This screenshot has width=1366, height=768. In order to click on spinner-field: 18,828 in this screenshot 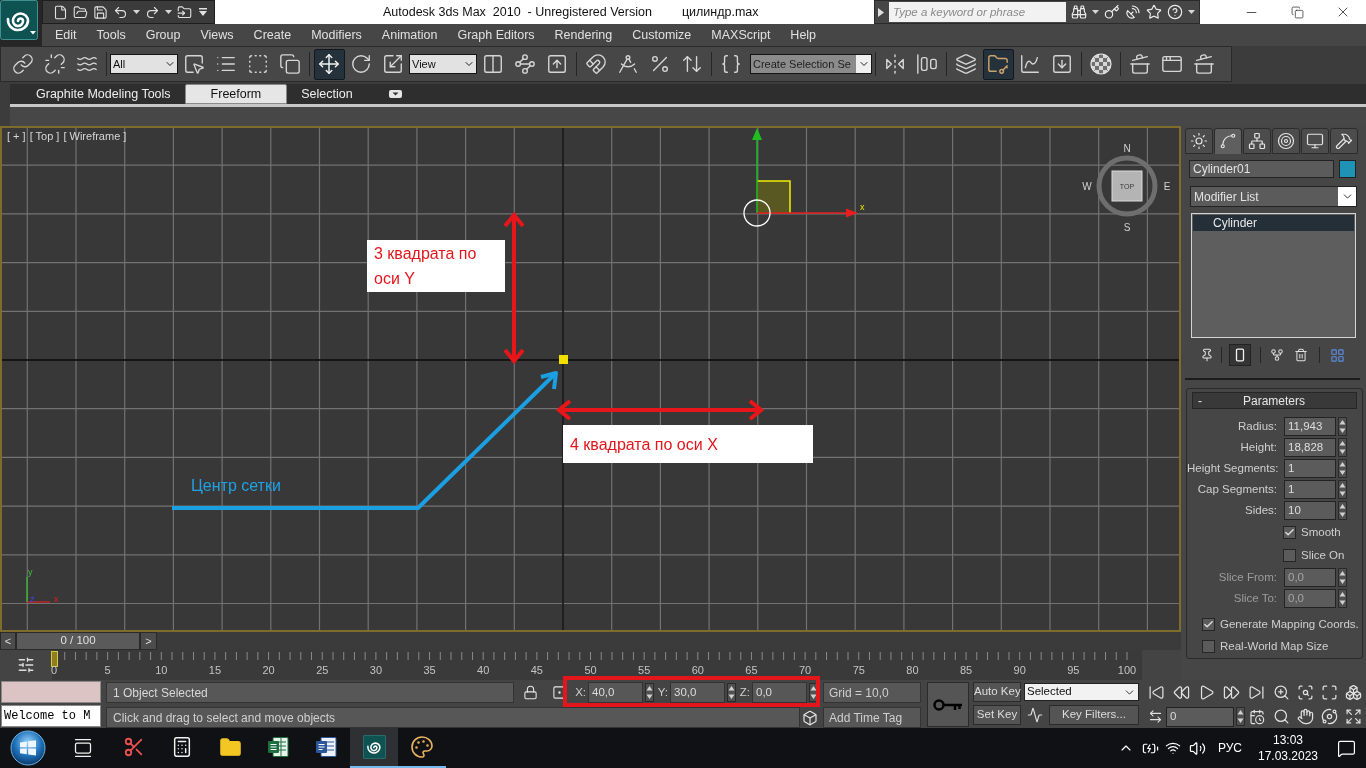, I will do `click(1310, 447)`.